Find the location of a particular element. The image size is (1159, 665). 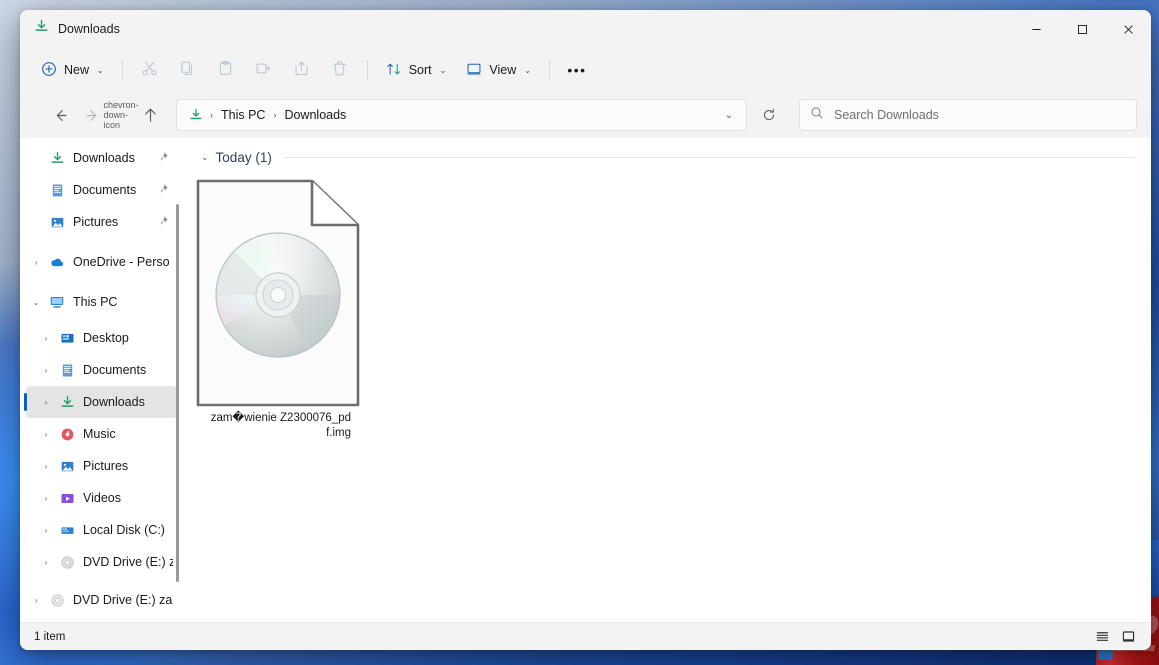

sidebar-item-label: OneDrive - Perso is located at coordinates (121, 262).